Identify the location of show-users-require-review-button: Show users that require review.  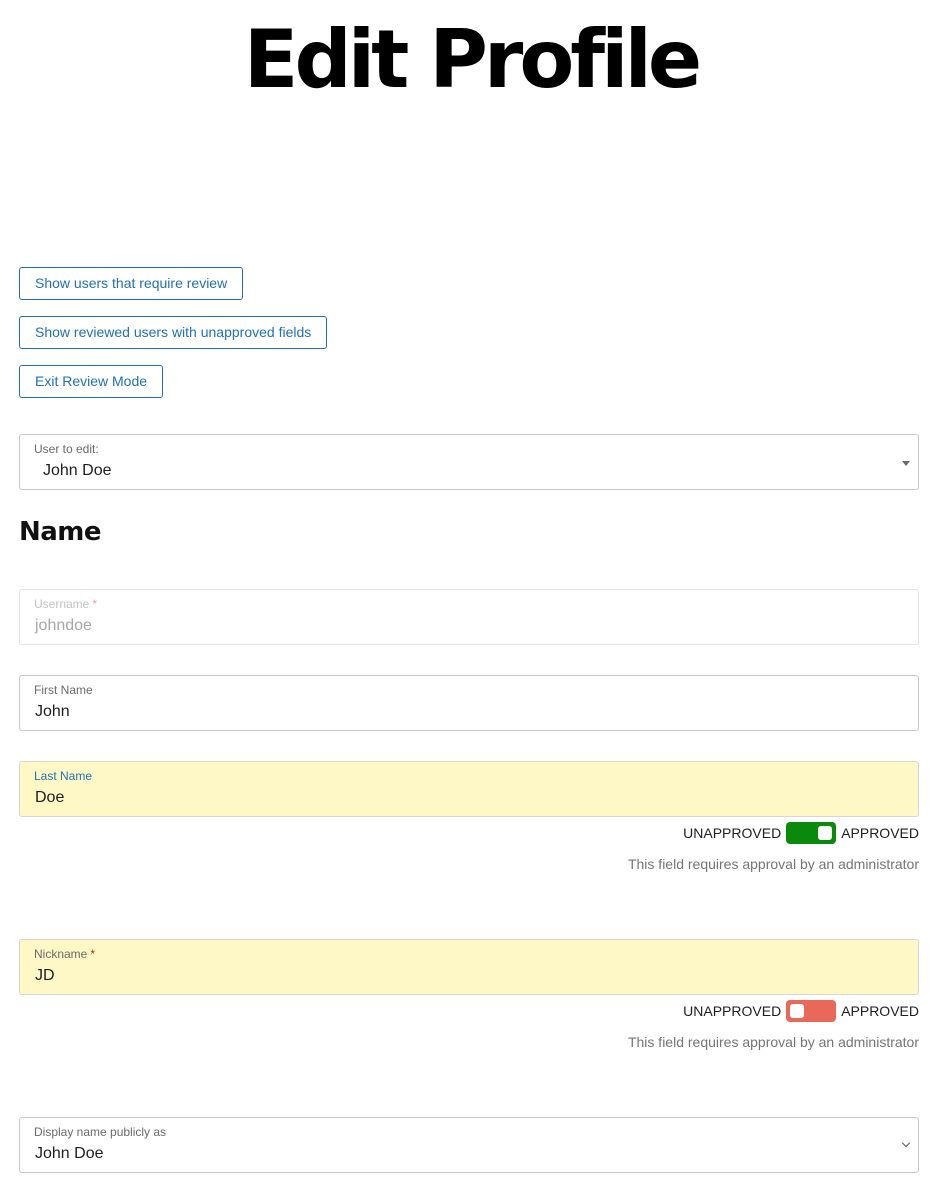
(131, 283).